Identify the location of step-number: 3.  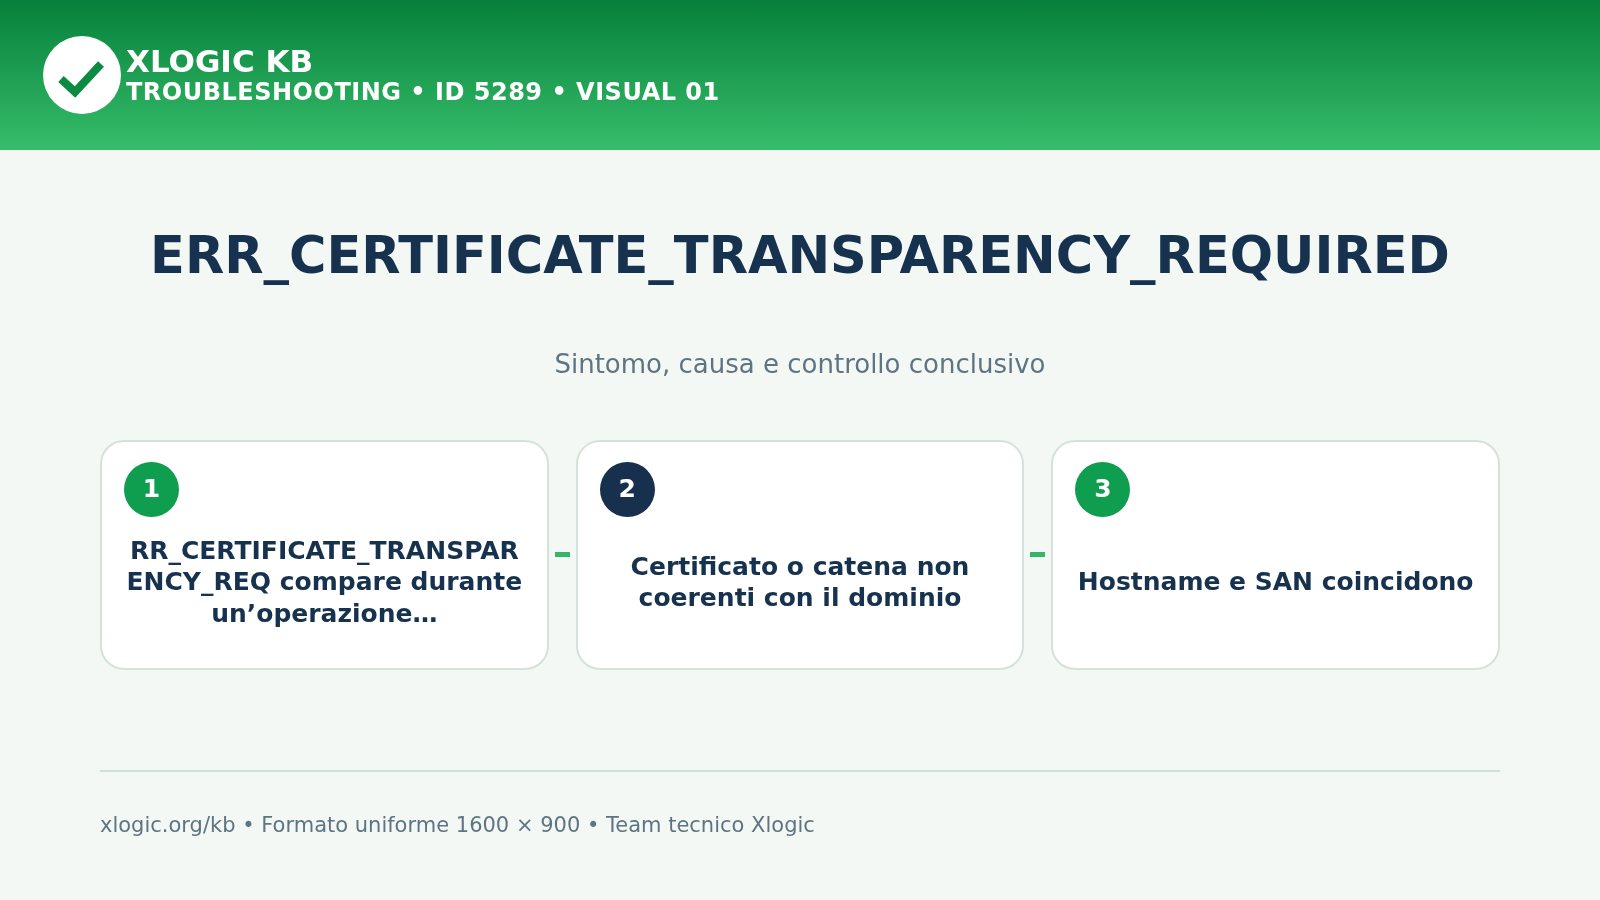
(1103, 489).